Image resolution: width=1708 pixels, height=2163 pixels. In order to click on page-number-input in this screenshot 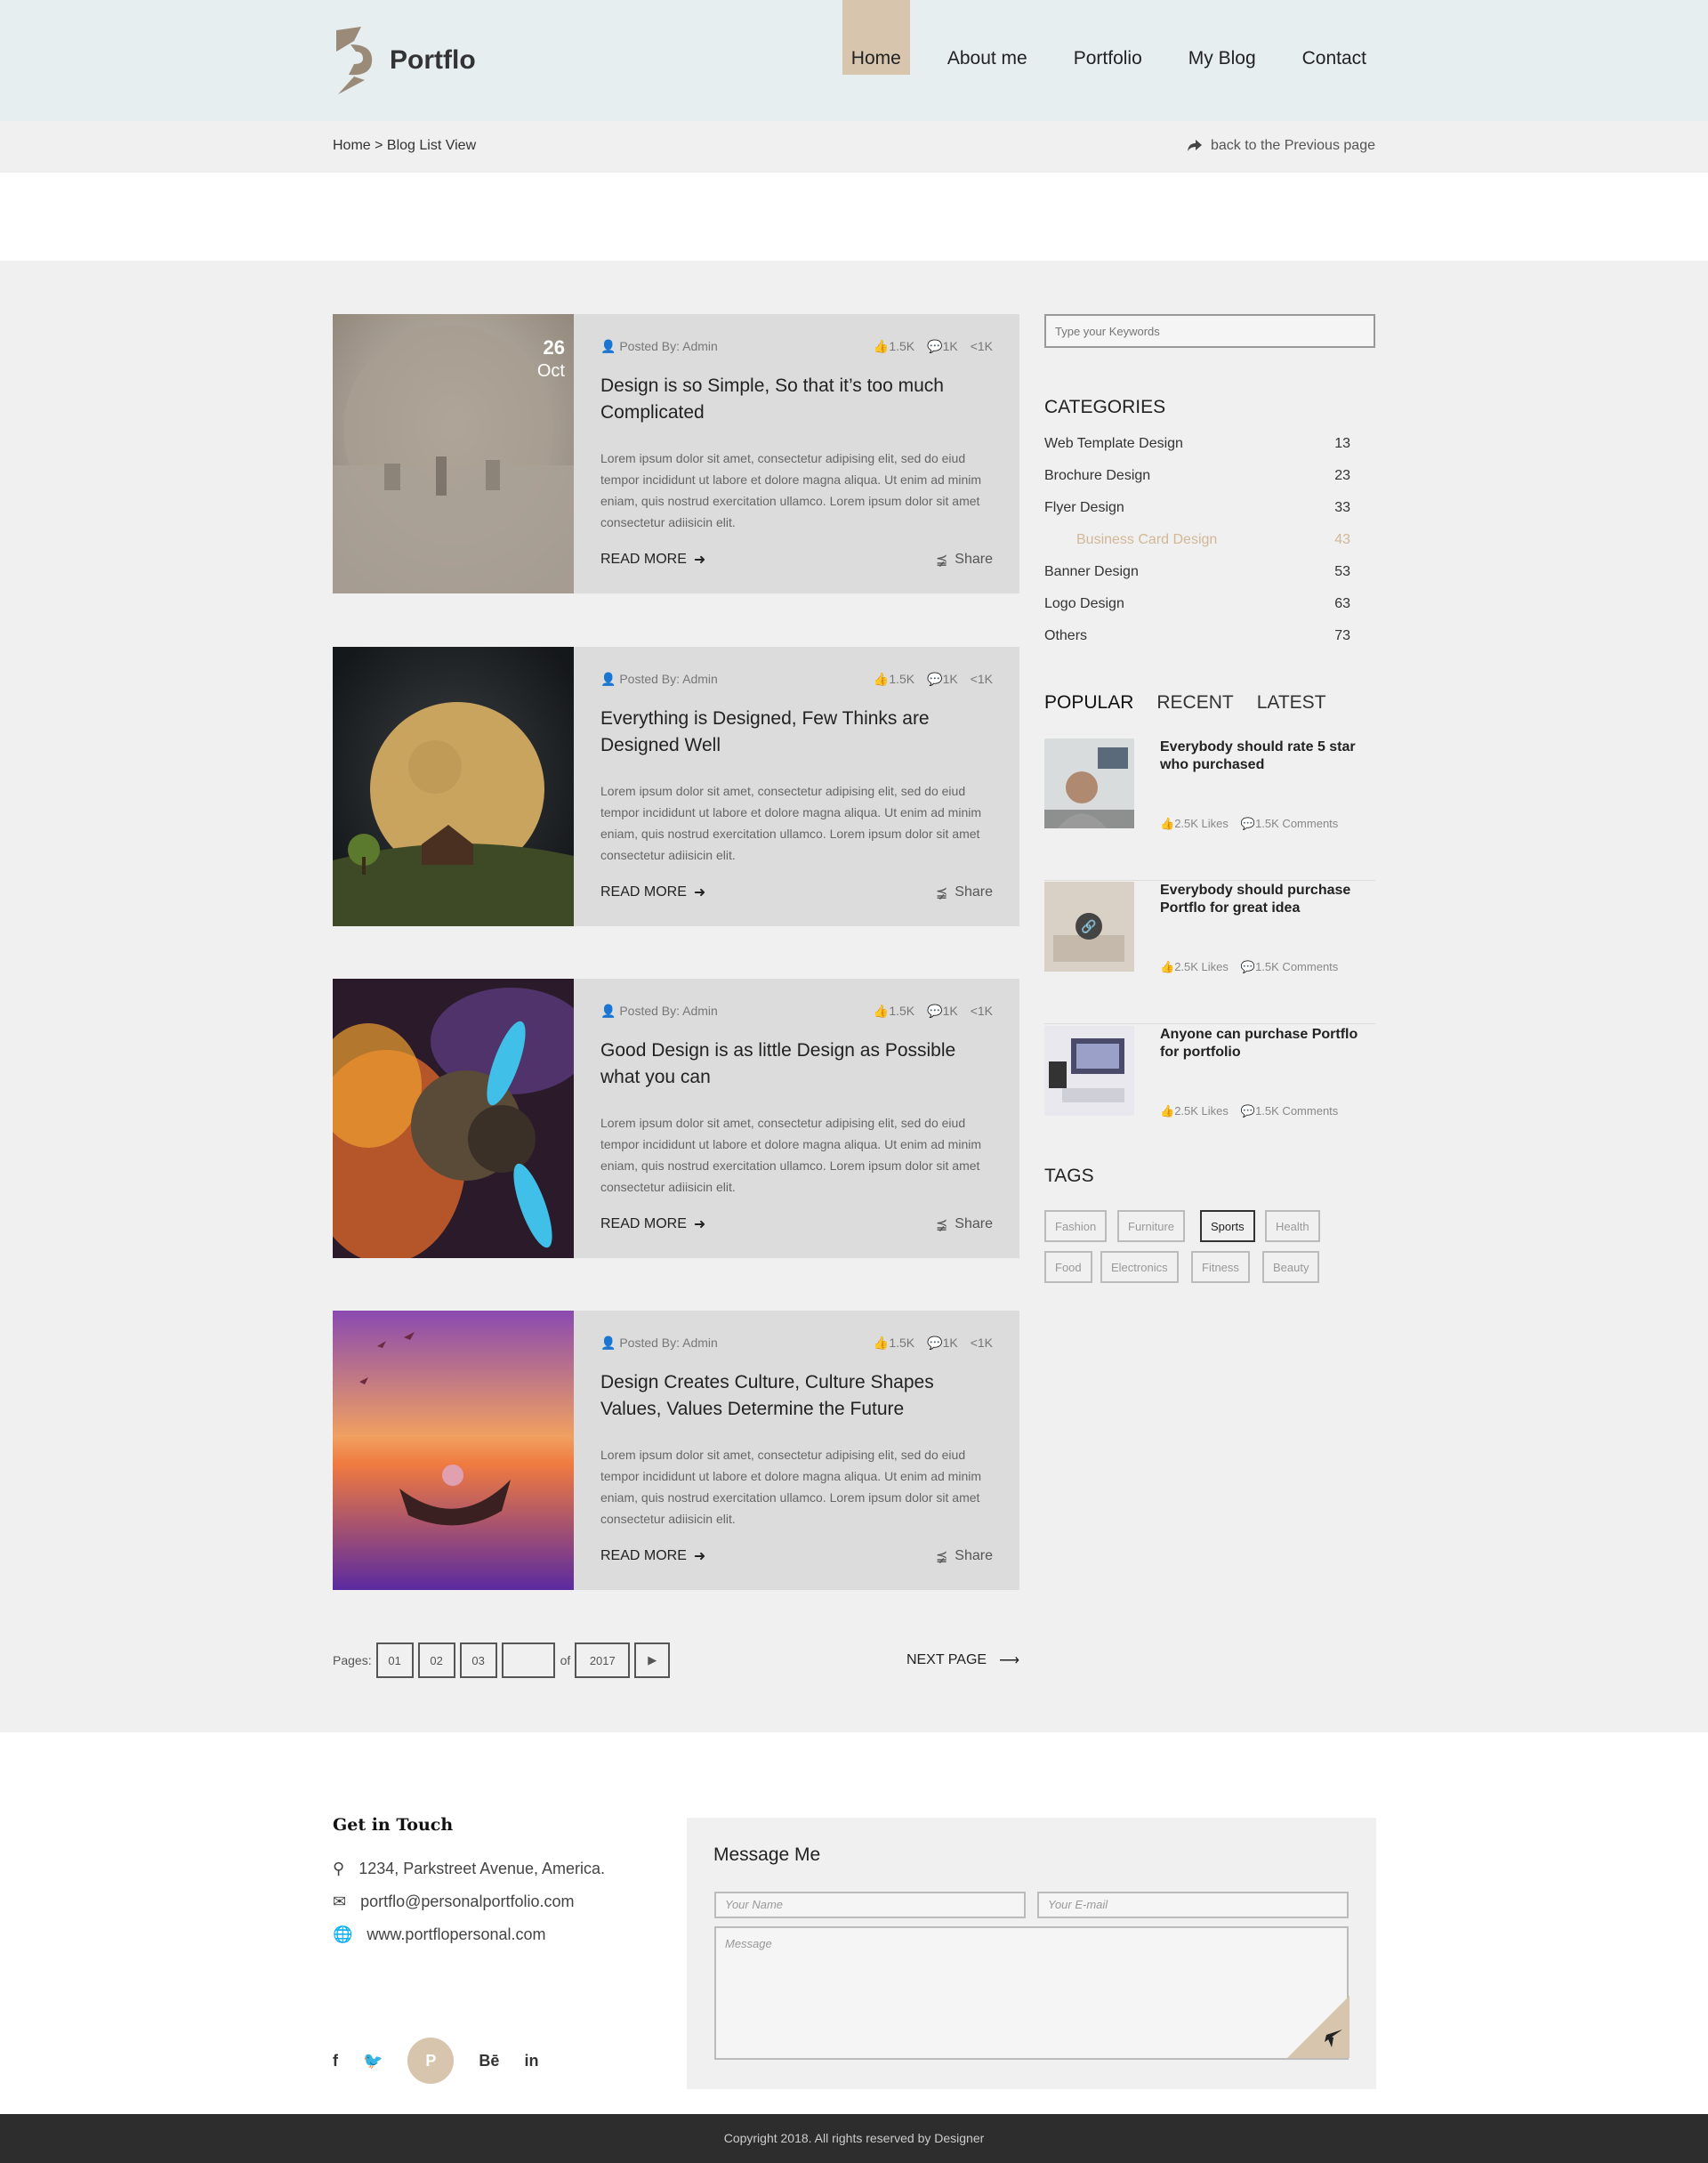, I will do `click(528, 1660)`.